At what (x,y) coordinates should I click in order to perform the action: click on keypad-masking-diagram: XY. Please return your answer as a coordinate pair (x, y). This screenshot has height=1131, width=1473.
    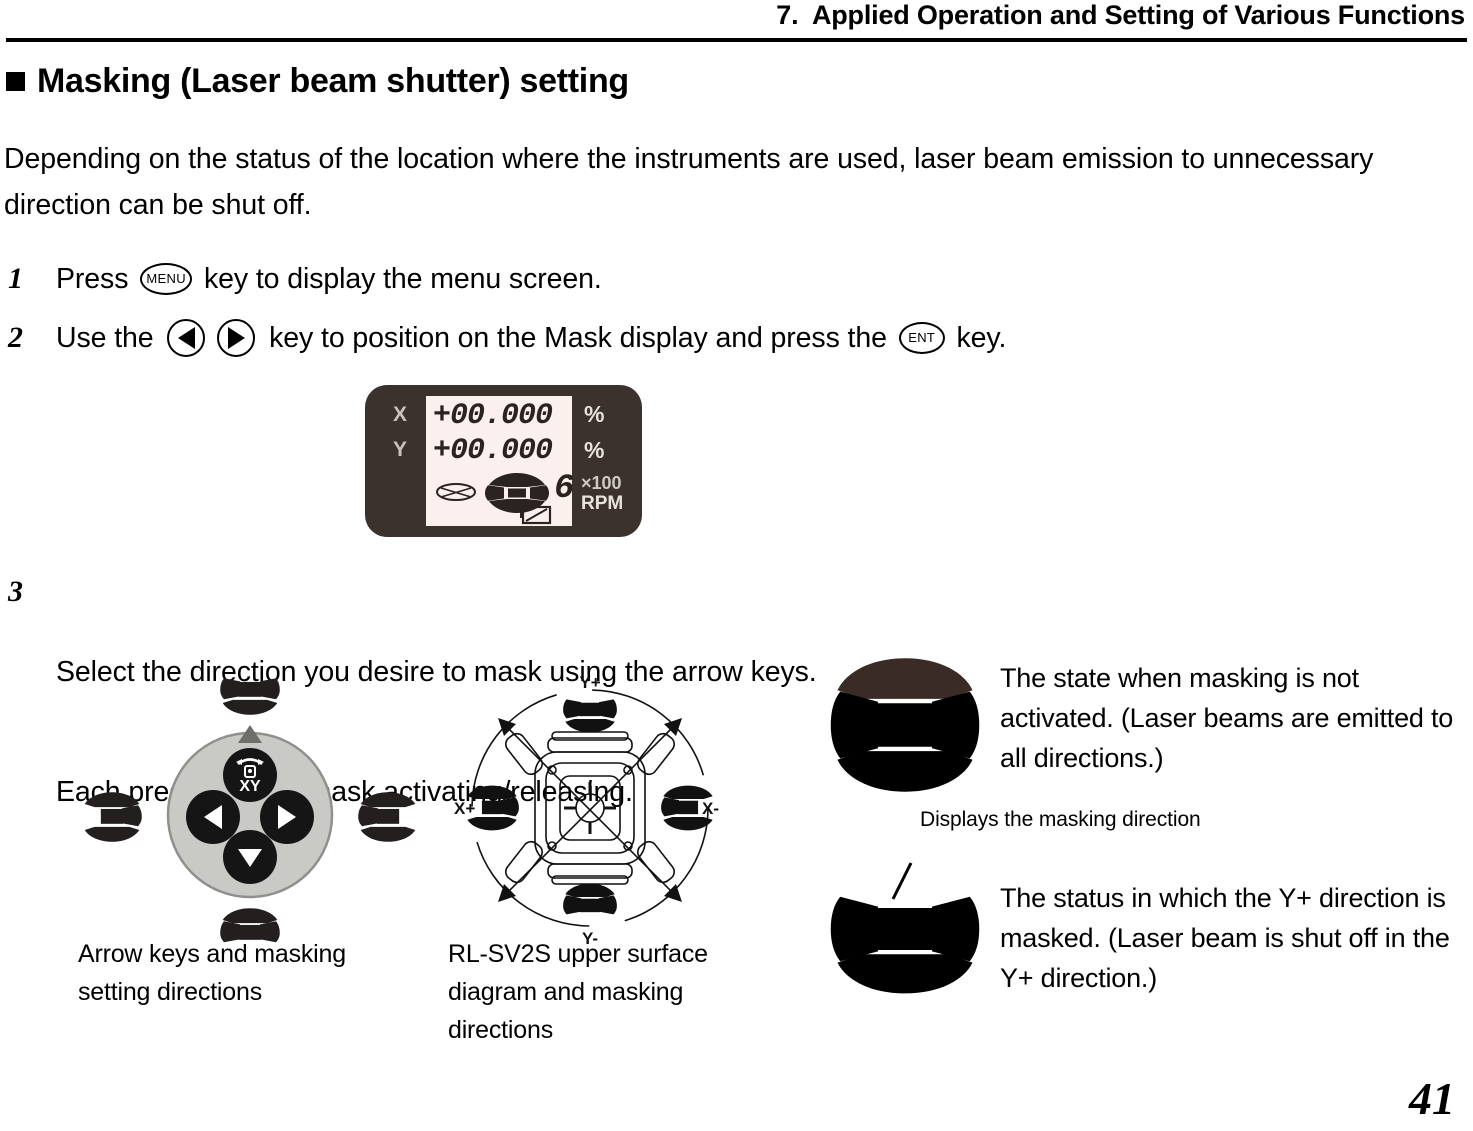
    Looking at the image, I should click on (250, 810).